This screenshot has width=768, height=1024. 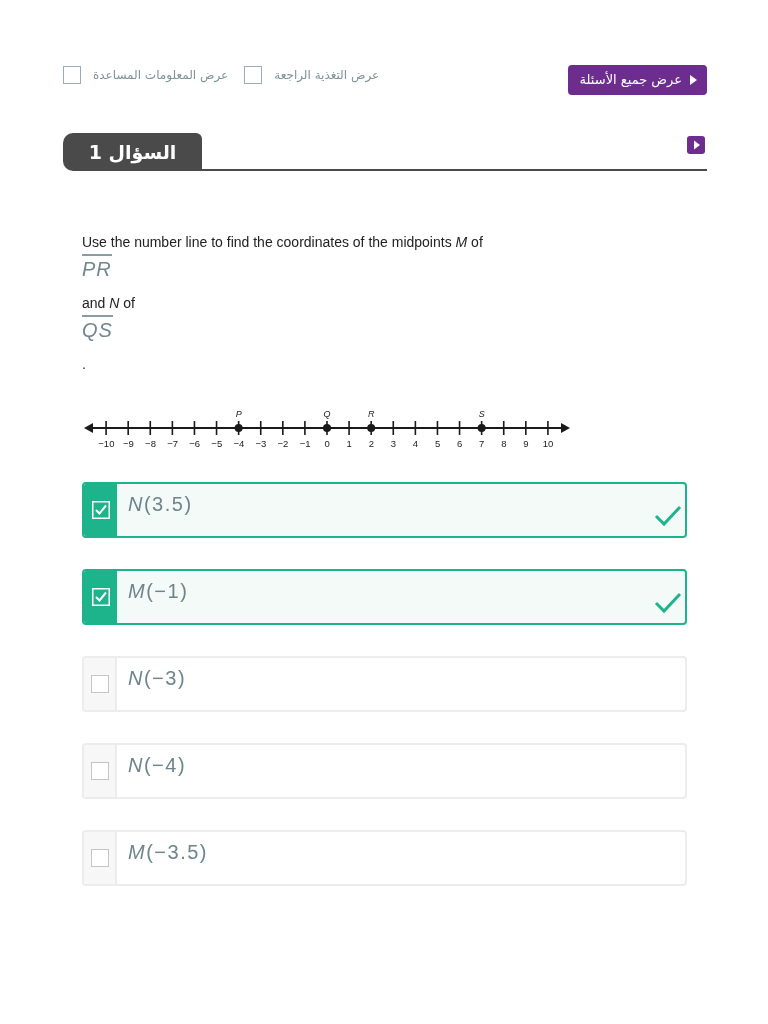 What do you see at coordinates (195, 443) in the screenshot?
I see `tick-label: −6` at bounding box center [195, 443].